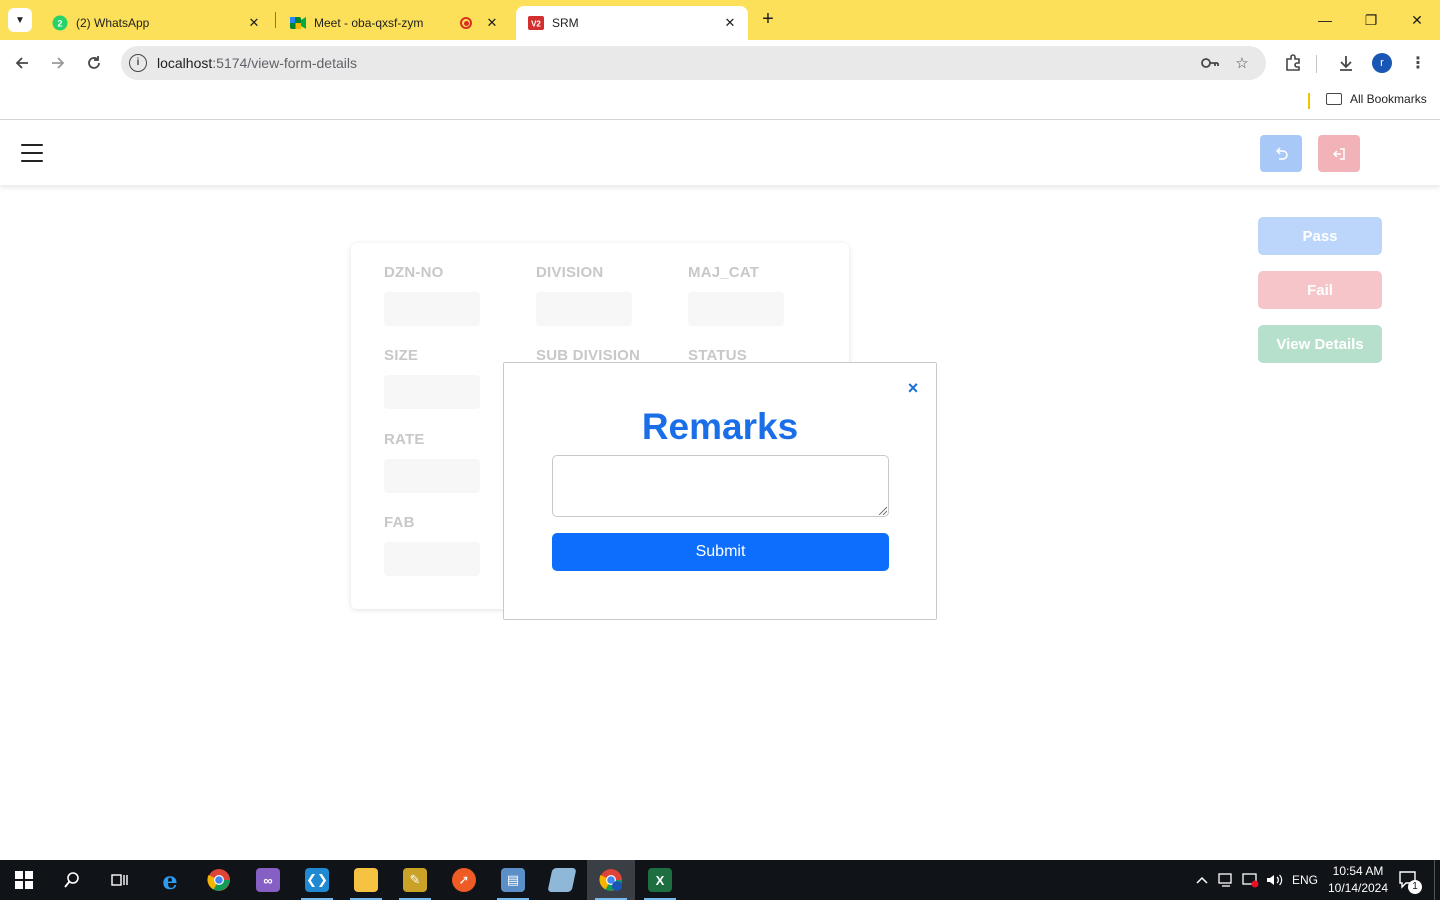 This screenshot has width=1440, height=900. I want to click on taskbar-paint-tool: ✎, so click(415, 880).